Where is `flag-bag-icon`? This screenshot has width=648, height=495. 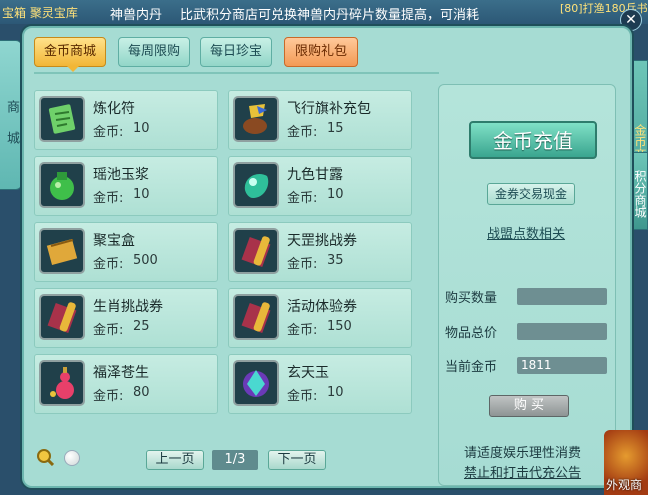 flag-bag-icon is located at coordinates (256, 119).